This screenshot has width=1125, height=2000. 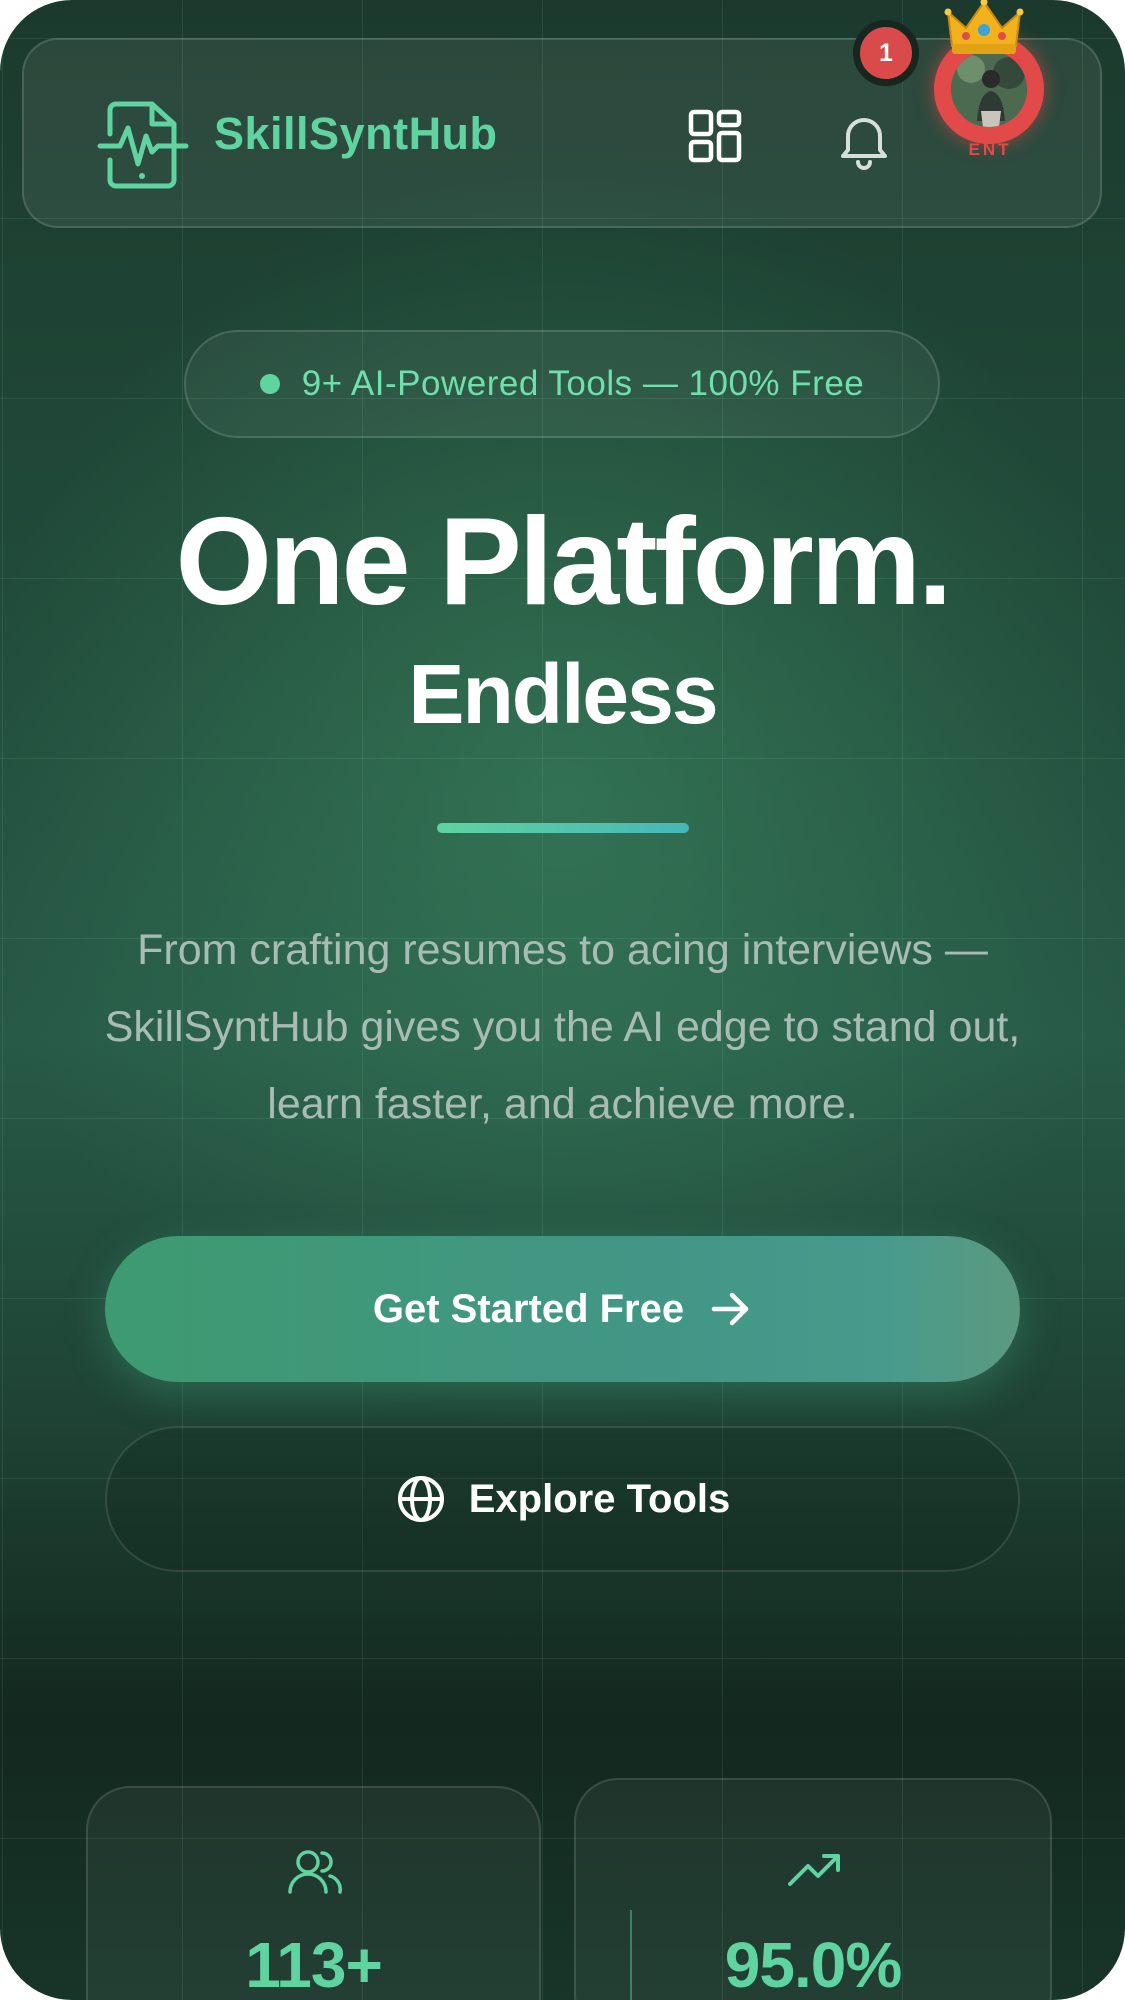 I want to click on accent-divider, so click(x=563, y=828).